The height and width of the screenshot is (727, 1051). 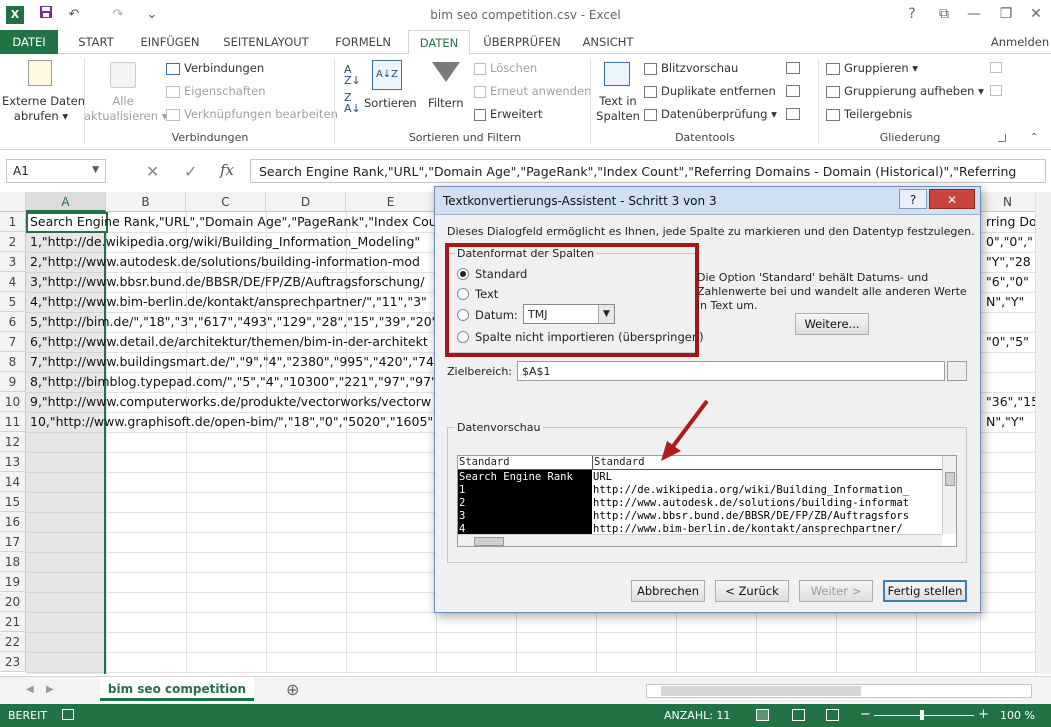 What do you see at coordinates (618, 109) in the screenshot?
I see `text-to-columns-button: Text in Spalten` at bounding box center [618, 109].